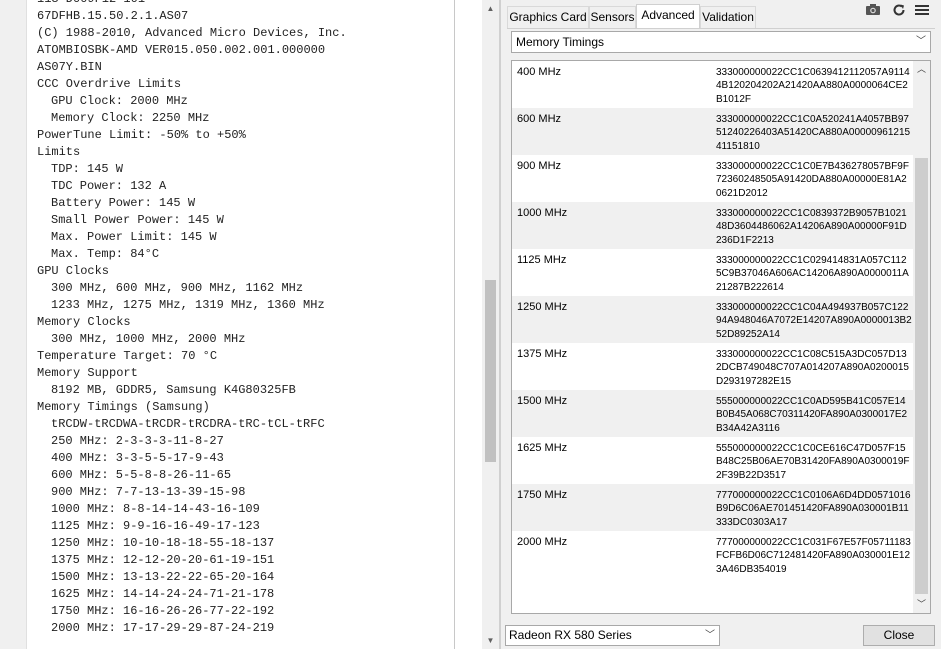 The image size is (941, 649). What do you see at coordinates (113, 16) in the screenshot?
I see `text-line: 67DFHB.15.50.2.1.AS07` at bounding box center [113, 16].